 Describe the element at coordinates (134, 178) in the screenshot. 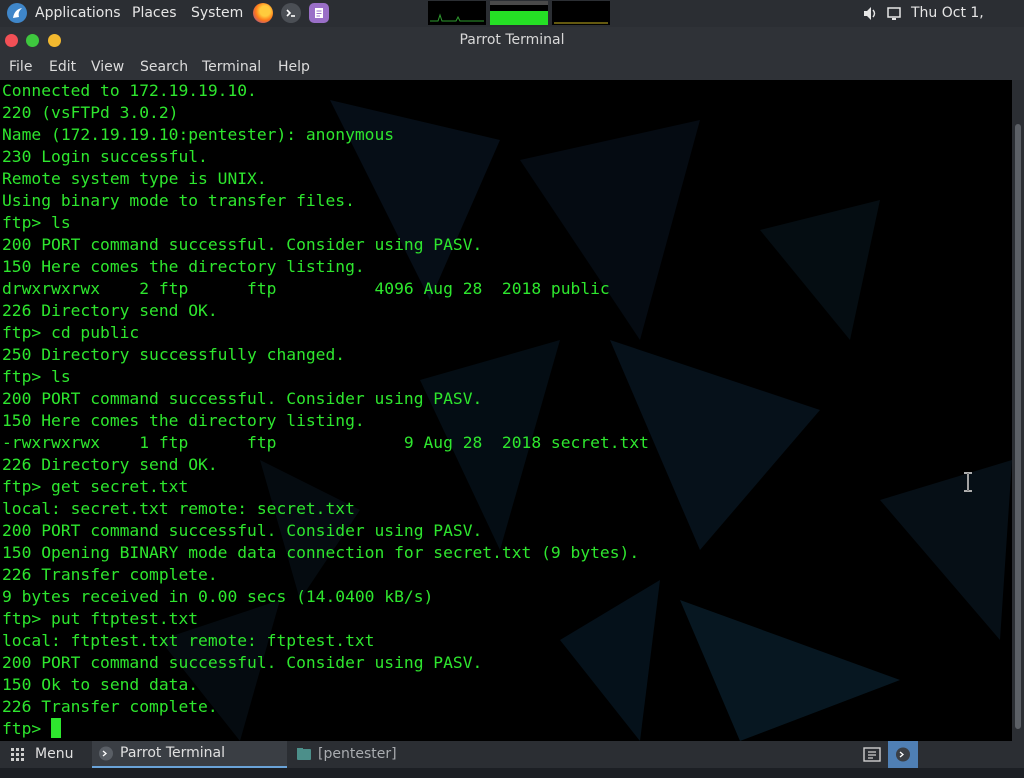

I see `terminal-line: Remote system type is UNIX.` at that location.